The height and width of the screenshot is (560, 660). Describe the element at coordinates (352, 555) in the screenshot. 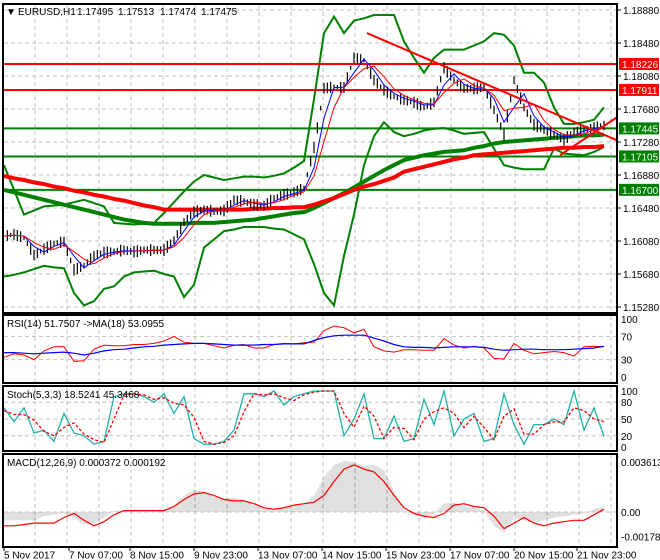

I see `time-tick-label: 14 Nov 15:00` at that location.